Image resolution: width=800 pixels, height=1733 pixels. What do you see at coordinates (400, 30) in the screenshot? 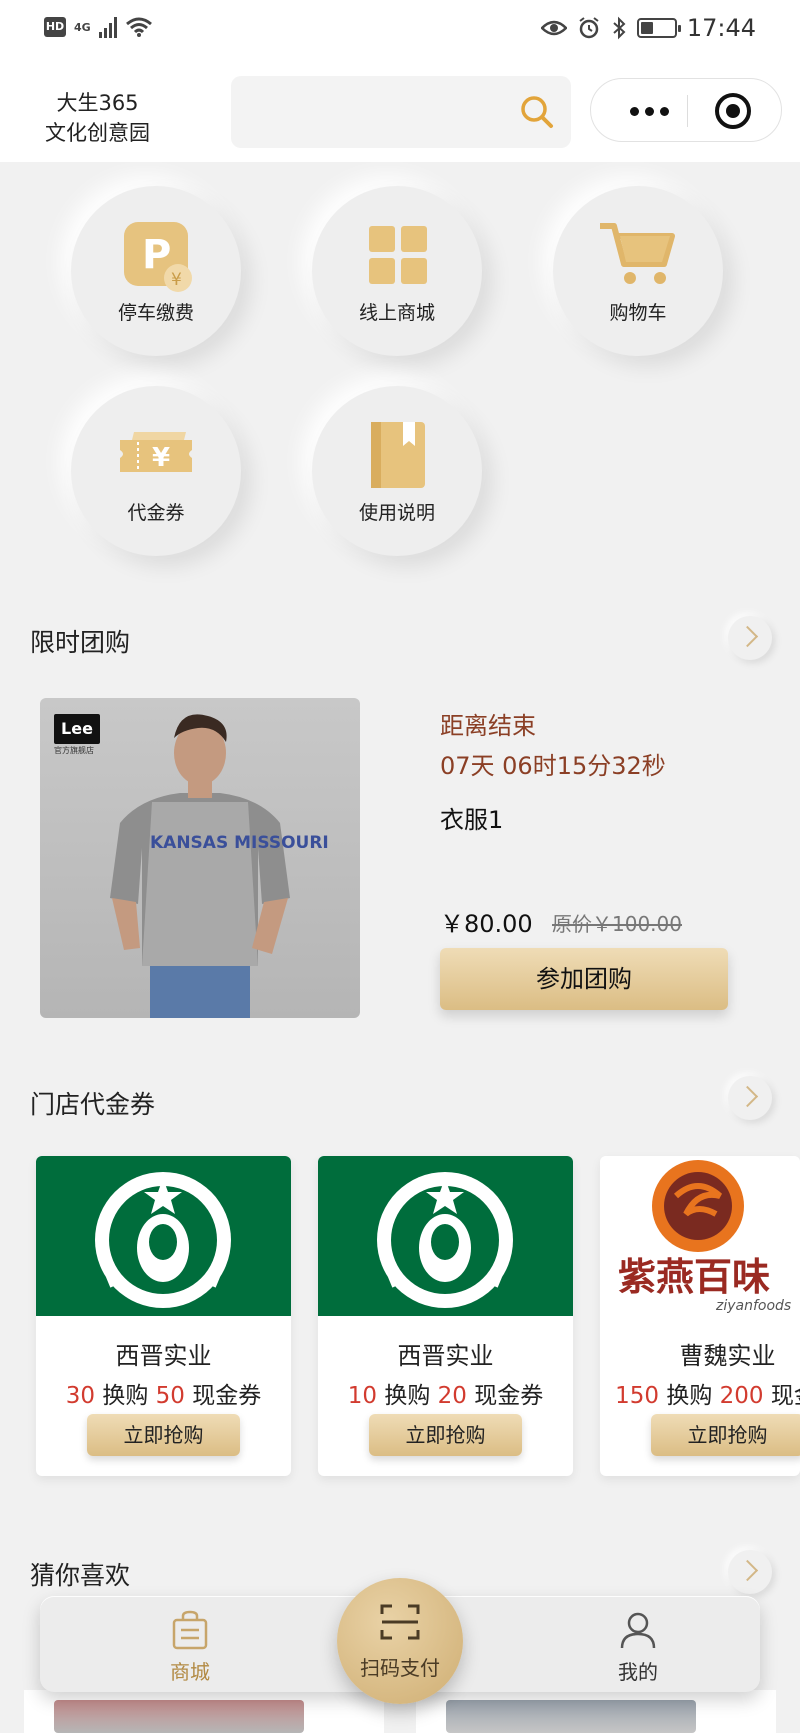
I see `status-bar: HD 4G 17:44` at bounding box center [400, 30].